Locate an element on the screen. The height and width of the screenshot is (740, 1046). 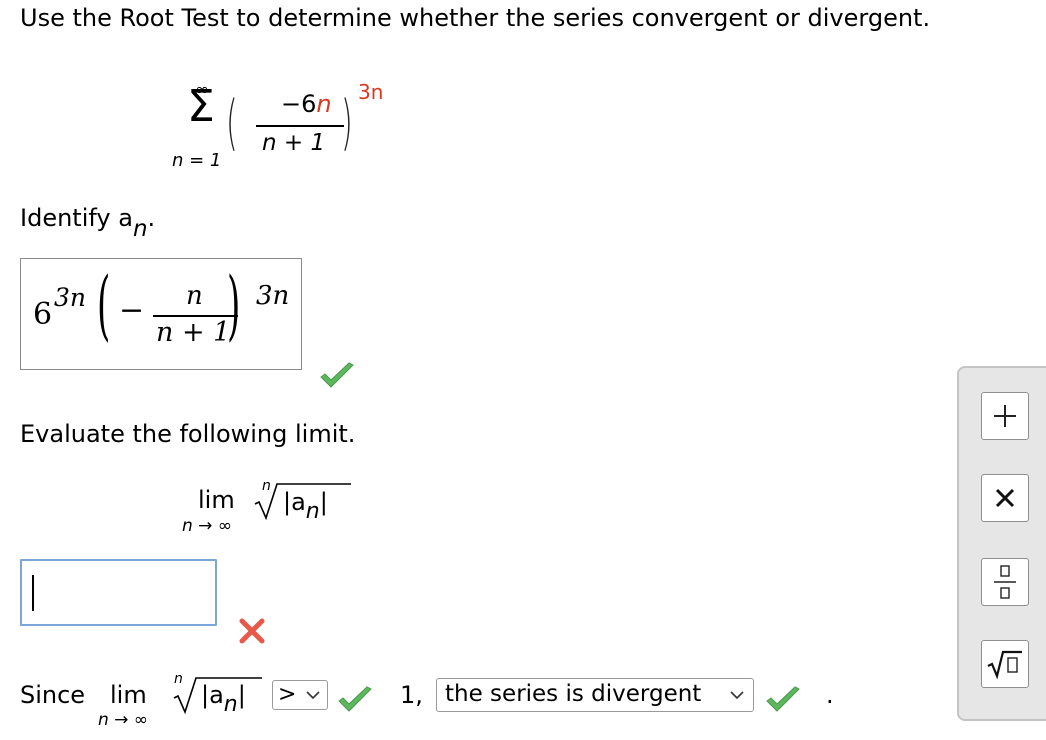
identify-text: Identify a is located at coordinates (76, 218).